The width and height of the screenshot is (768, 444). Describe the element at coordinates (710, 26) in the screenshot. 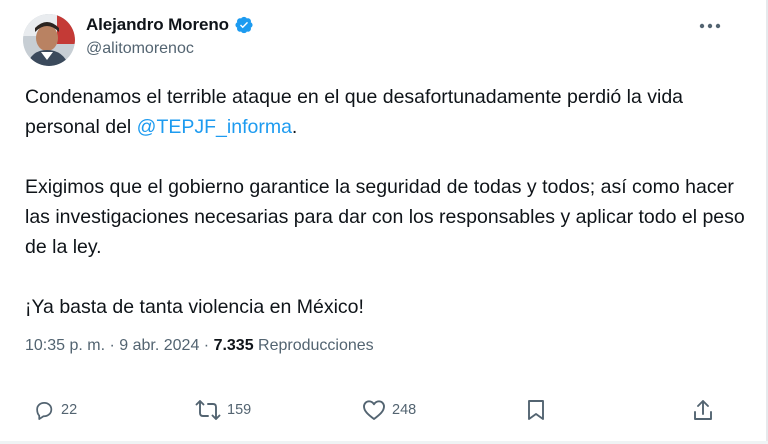

I see `more-icon` at that location.